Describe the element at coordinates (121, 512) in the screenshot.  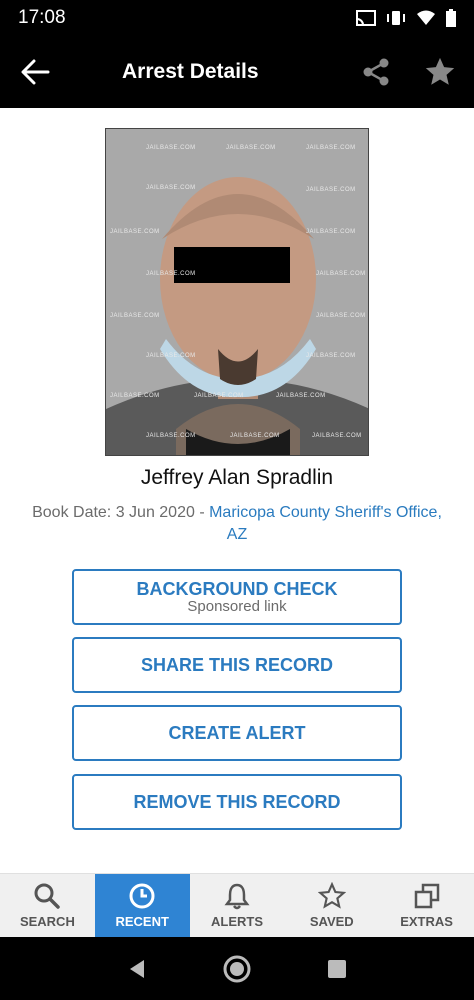
I see `book-date: Book Date: 3 Jun 2020 -` at that location.